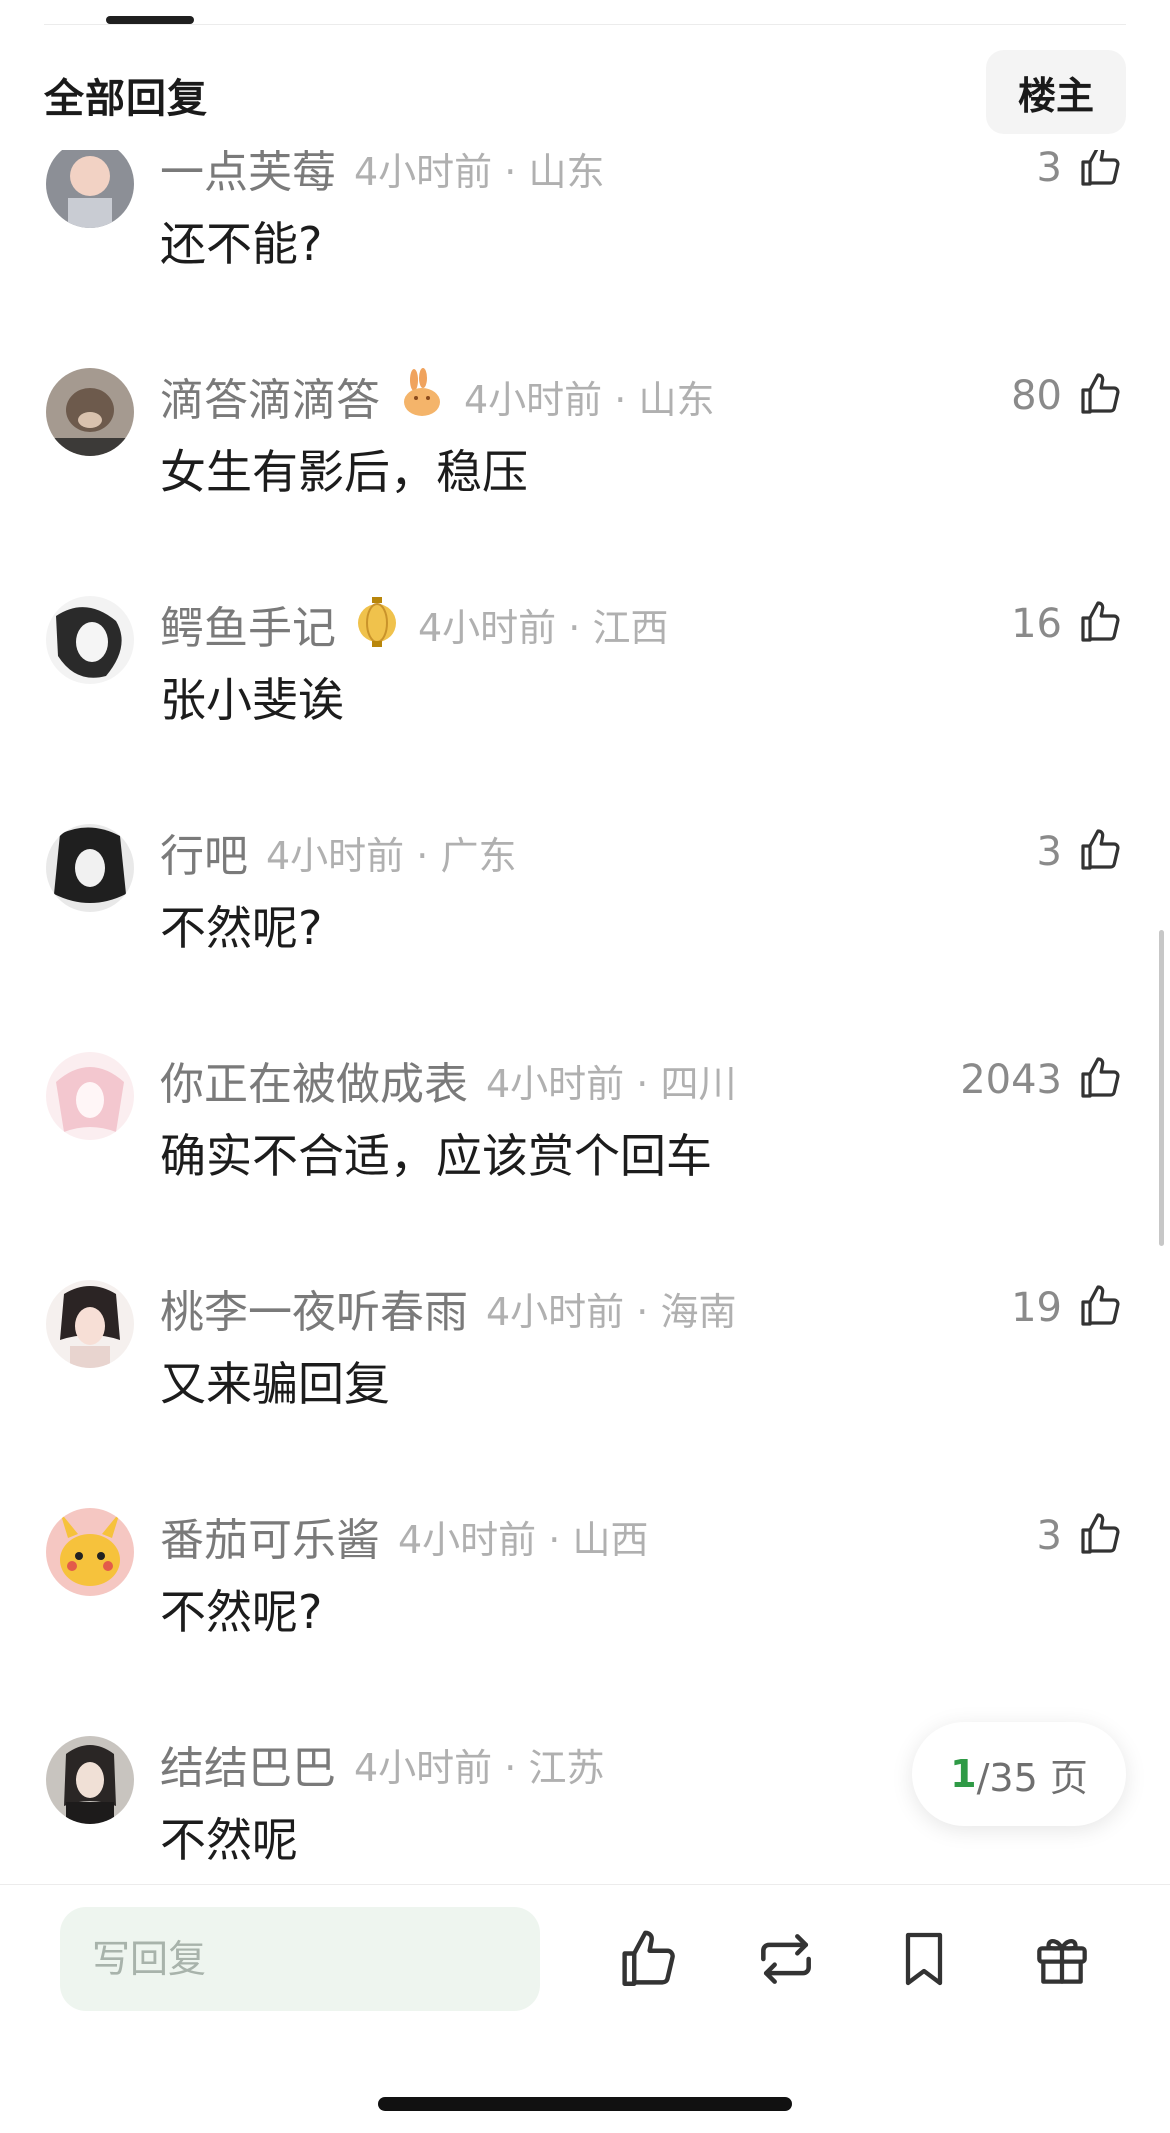  I want to click on comment-location: 山西, so click(610, 1539).